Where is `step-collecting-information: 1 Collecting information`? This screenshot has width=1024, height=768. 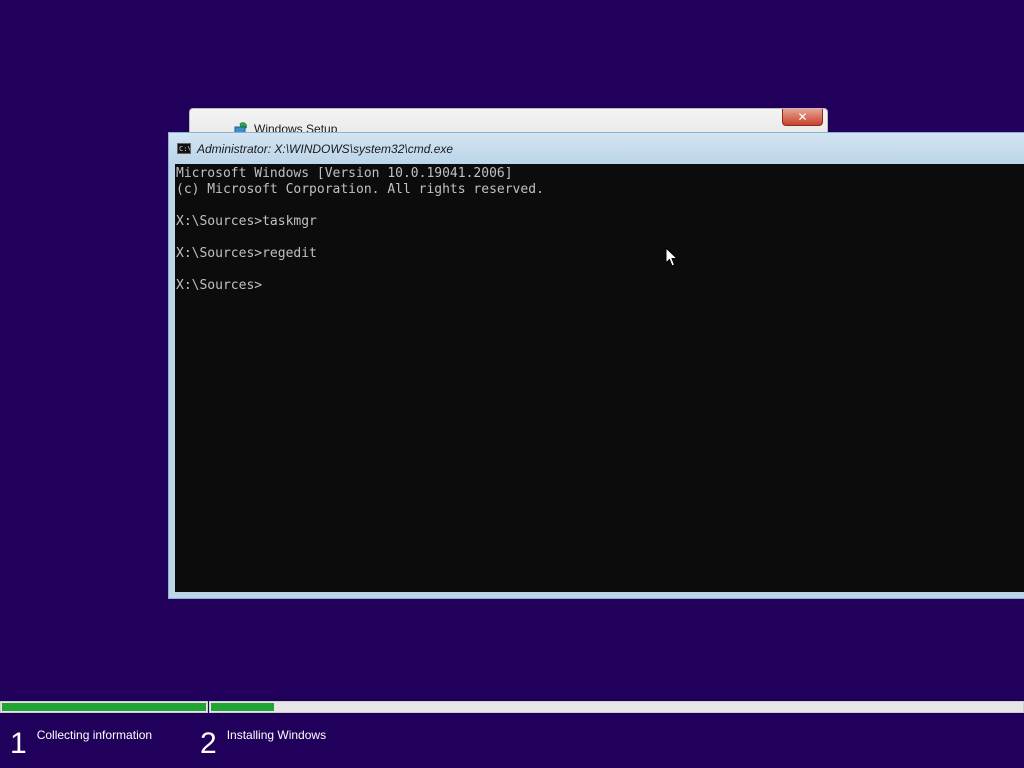 step-collecting-information: 1 Collecting information is located at coordinates (81, 744).